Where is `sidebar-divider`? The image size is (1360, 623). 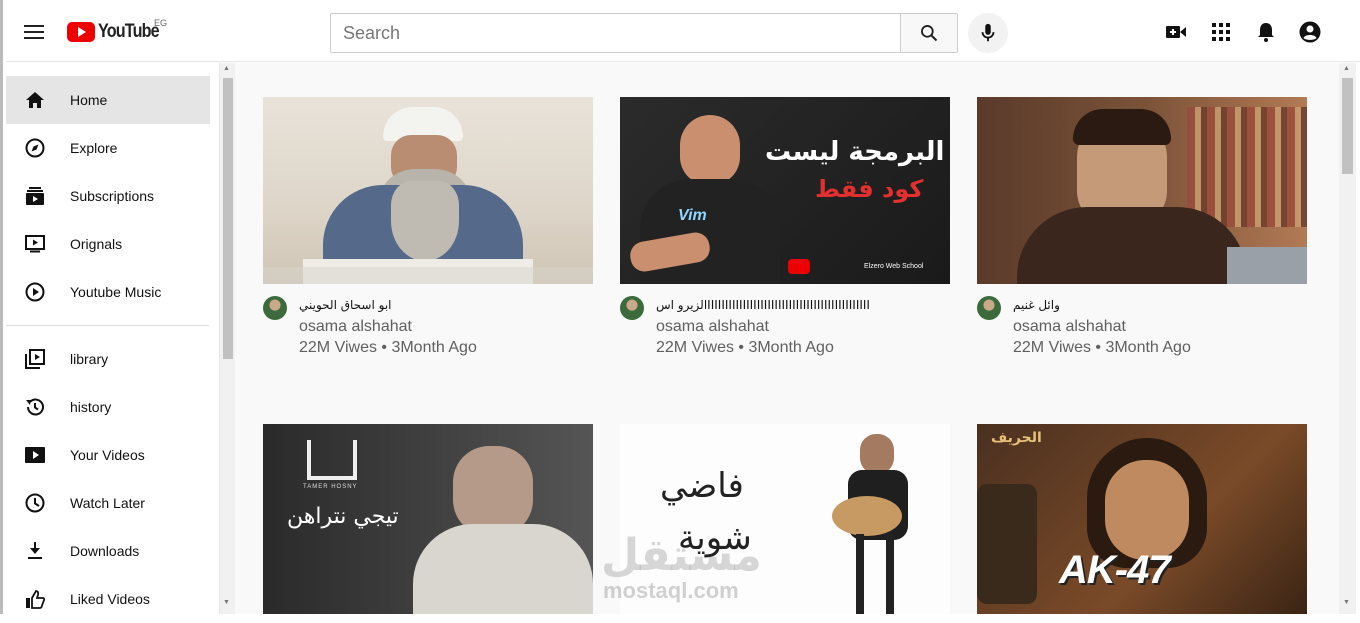
sidebar-divider is located at coordinates (107, 325).